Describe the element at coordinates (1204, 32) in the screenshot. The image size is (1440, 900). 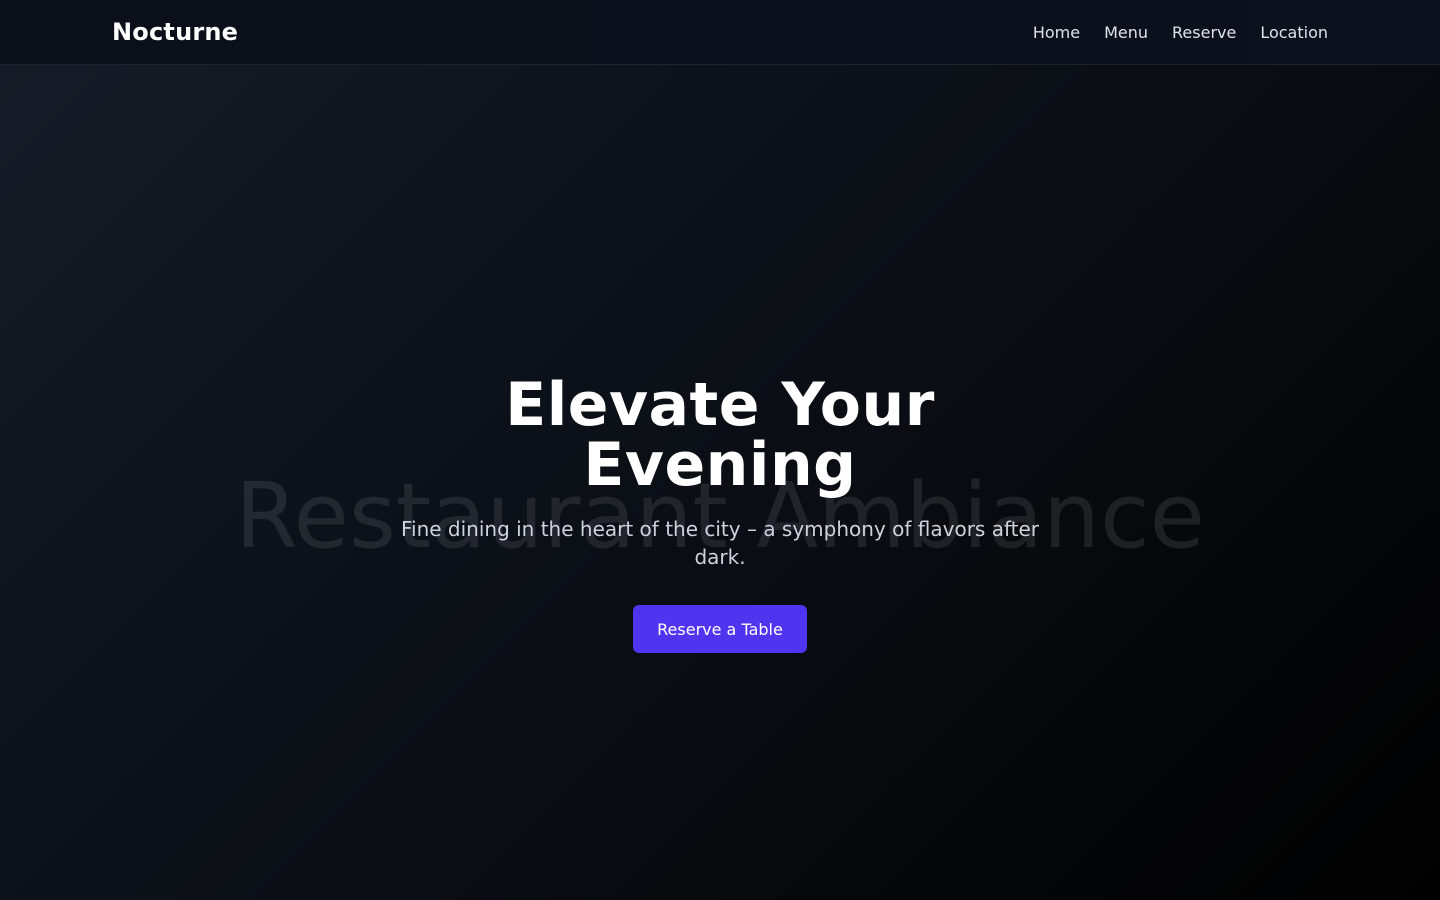
I see `nav-link-reserve: Reserve` at that location.